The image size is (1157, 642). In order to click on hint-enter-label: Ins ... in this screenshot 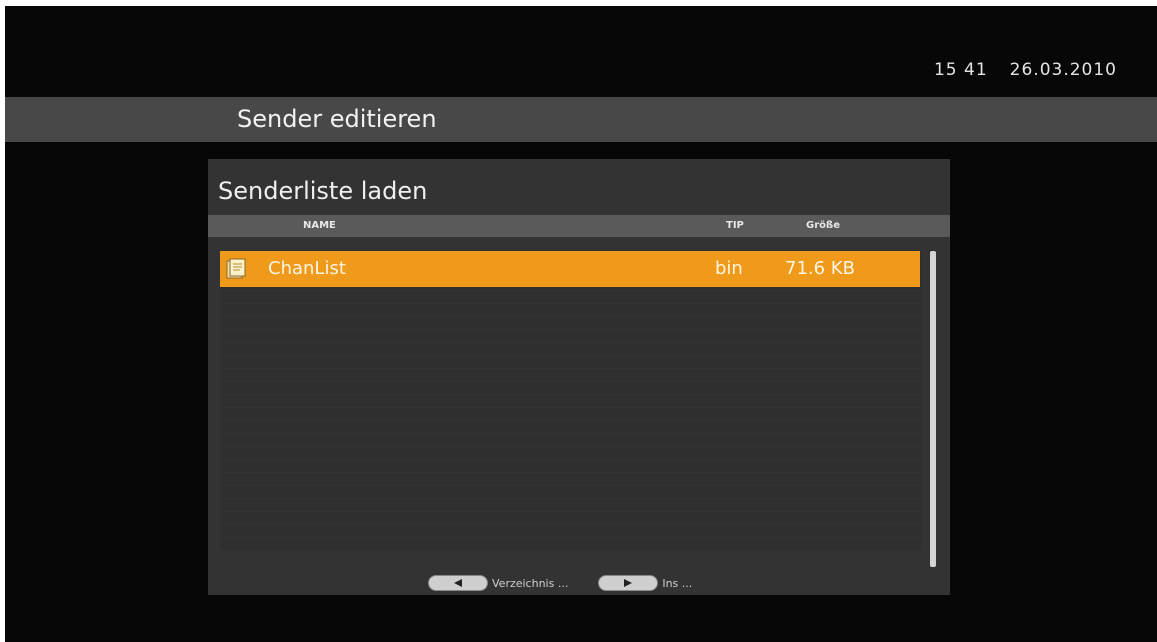, I will do `click(677, 583)`.